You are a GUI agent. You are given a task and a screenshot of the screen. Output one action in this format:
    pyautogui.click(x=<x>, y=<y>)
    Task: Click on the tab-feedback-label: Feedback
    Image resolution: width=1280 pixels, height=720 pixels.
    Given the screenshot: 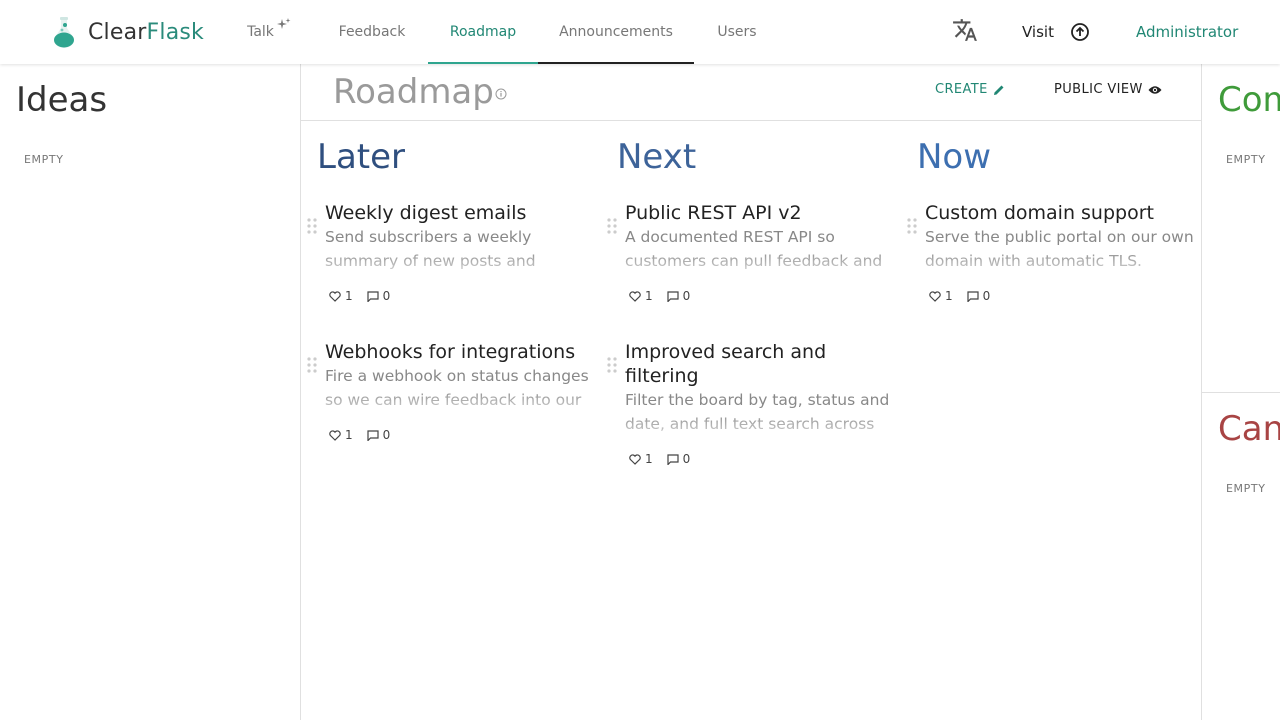 What is the action you would take?
    pyautogui.click(x=372, y=32)
    